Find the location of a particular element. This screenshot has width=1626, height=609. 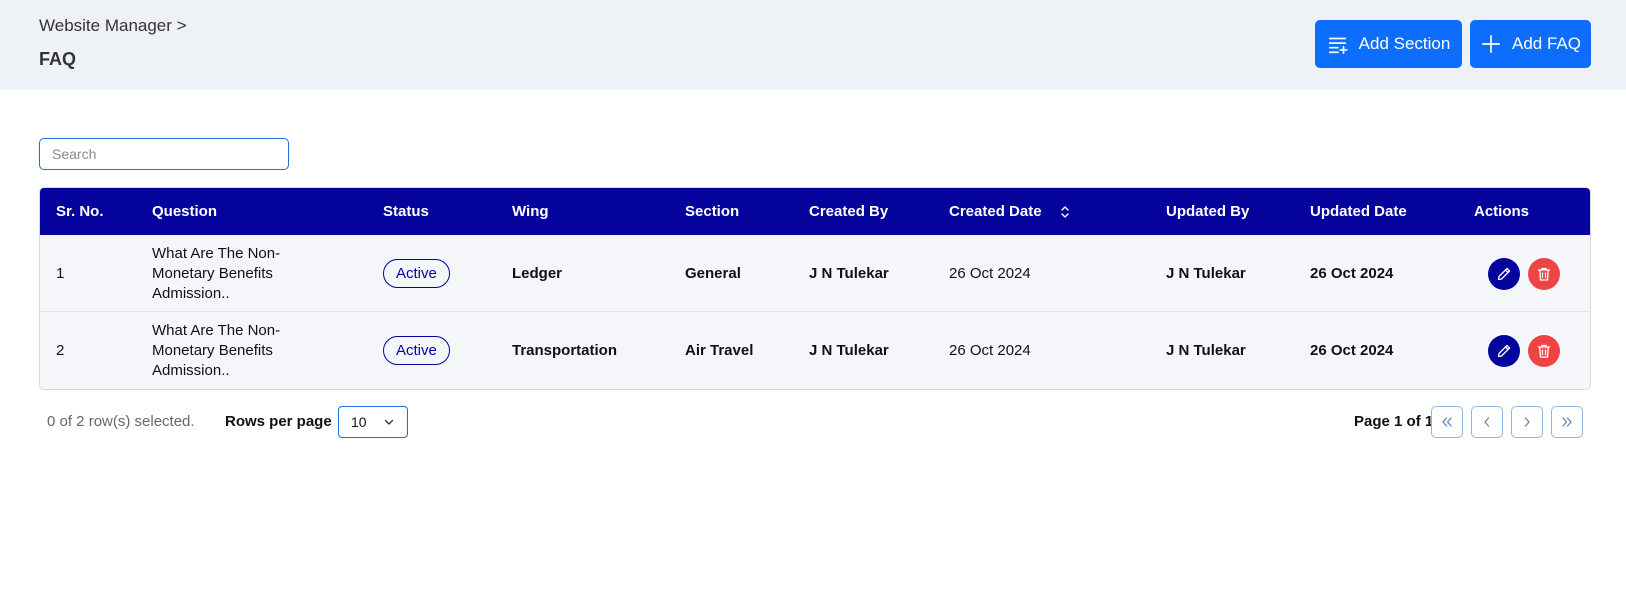

chevrons-right-icon is located at coordinates (1567, 422).